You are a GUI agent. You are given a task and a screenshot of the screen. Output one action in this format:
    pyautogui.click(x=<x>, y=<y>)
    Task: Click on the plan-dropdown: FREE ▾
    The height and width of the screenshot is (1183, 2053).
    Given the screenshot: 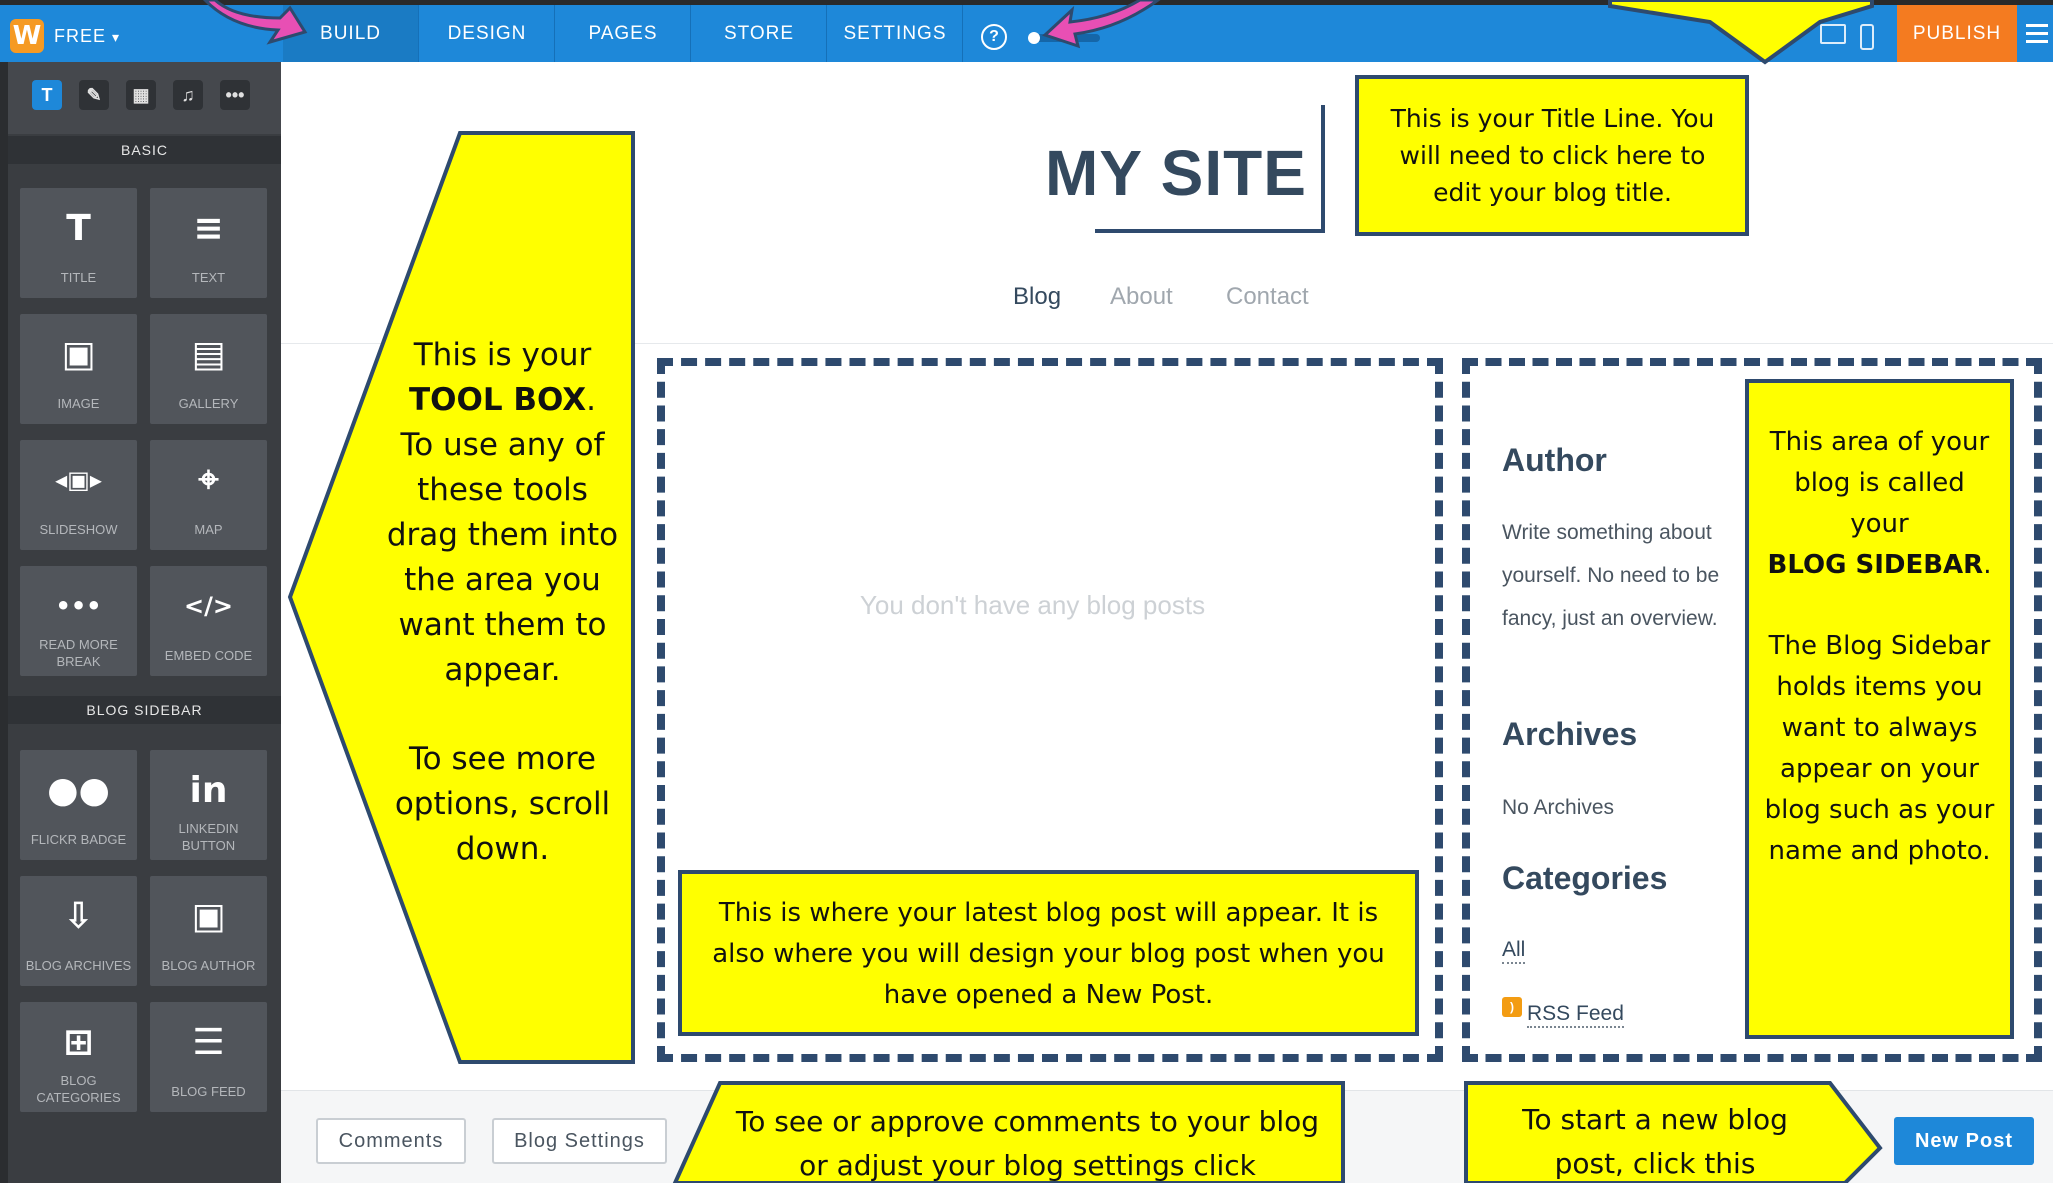 What is the action you would take?
    pyautogui.click(x=87, y=36)
    